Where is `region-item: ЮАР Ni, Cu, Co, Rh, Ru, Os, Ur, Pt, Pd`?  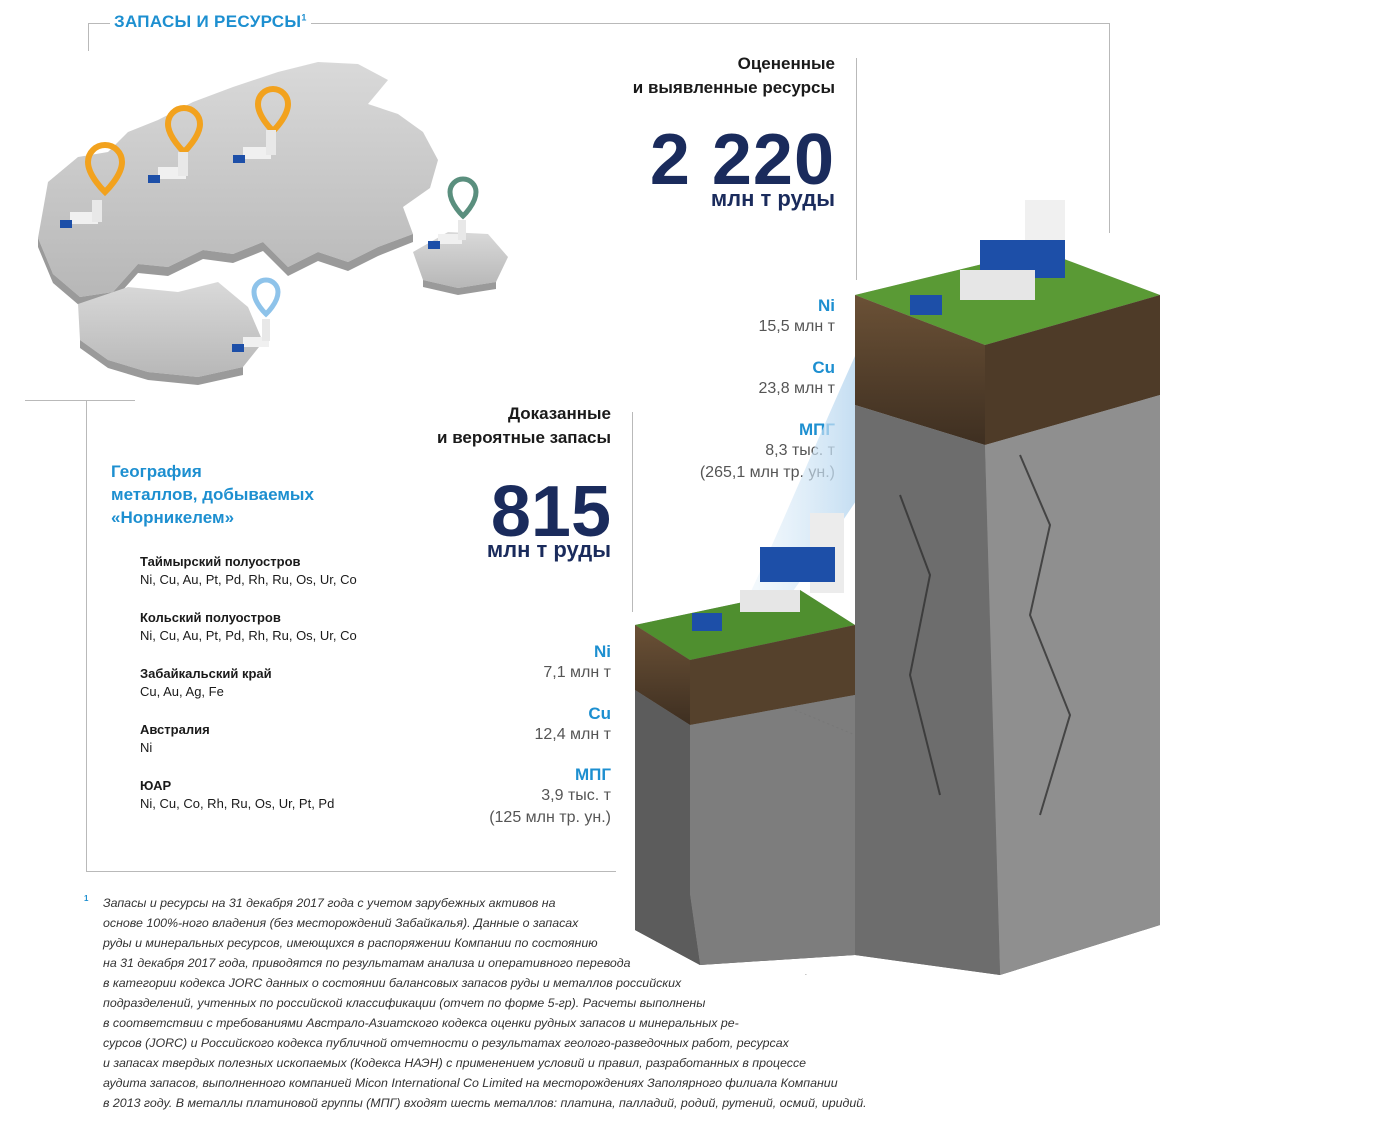
region-item: ЮАР Ni, Cu, Co, Rh, Ru, Os, Ur, Pt, Pd is located at coordinates (237, 794).